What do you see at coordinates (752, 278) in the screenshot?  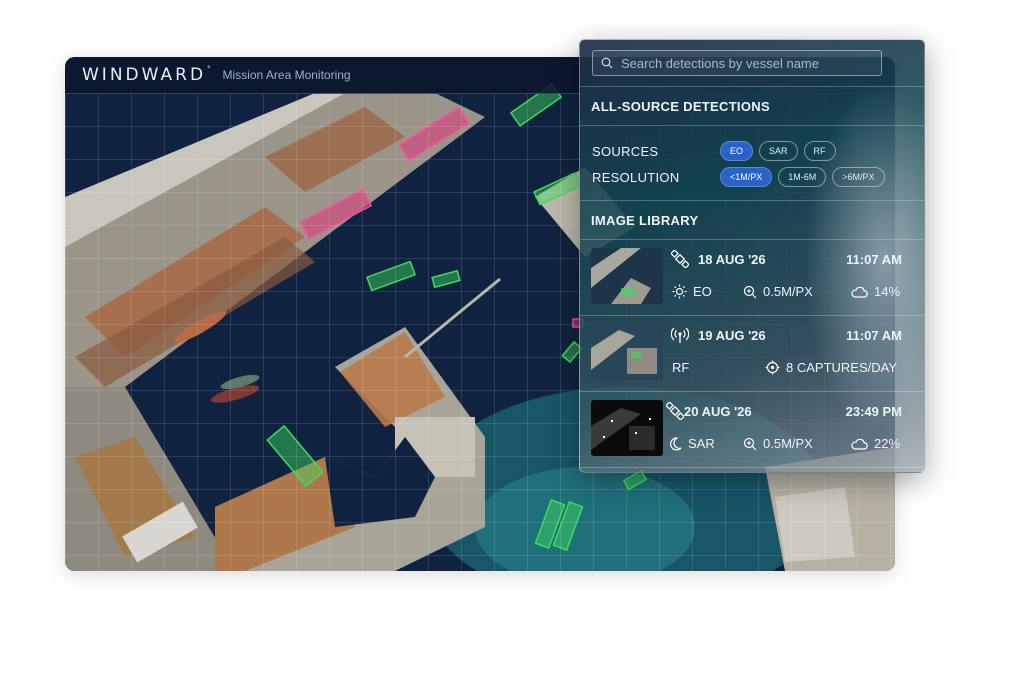 I see `library-item: 18 AUG '26 11:07 AM EO 0.5M/PX 14%` at bounding box center [752, 278].